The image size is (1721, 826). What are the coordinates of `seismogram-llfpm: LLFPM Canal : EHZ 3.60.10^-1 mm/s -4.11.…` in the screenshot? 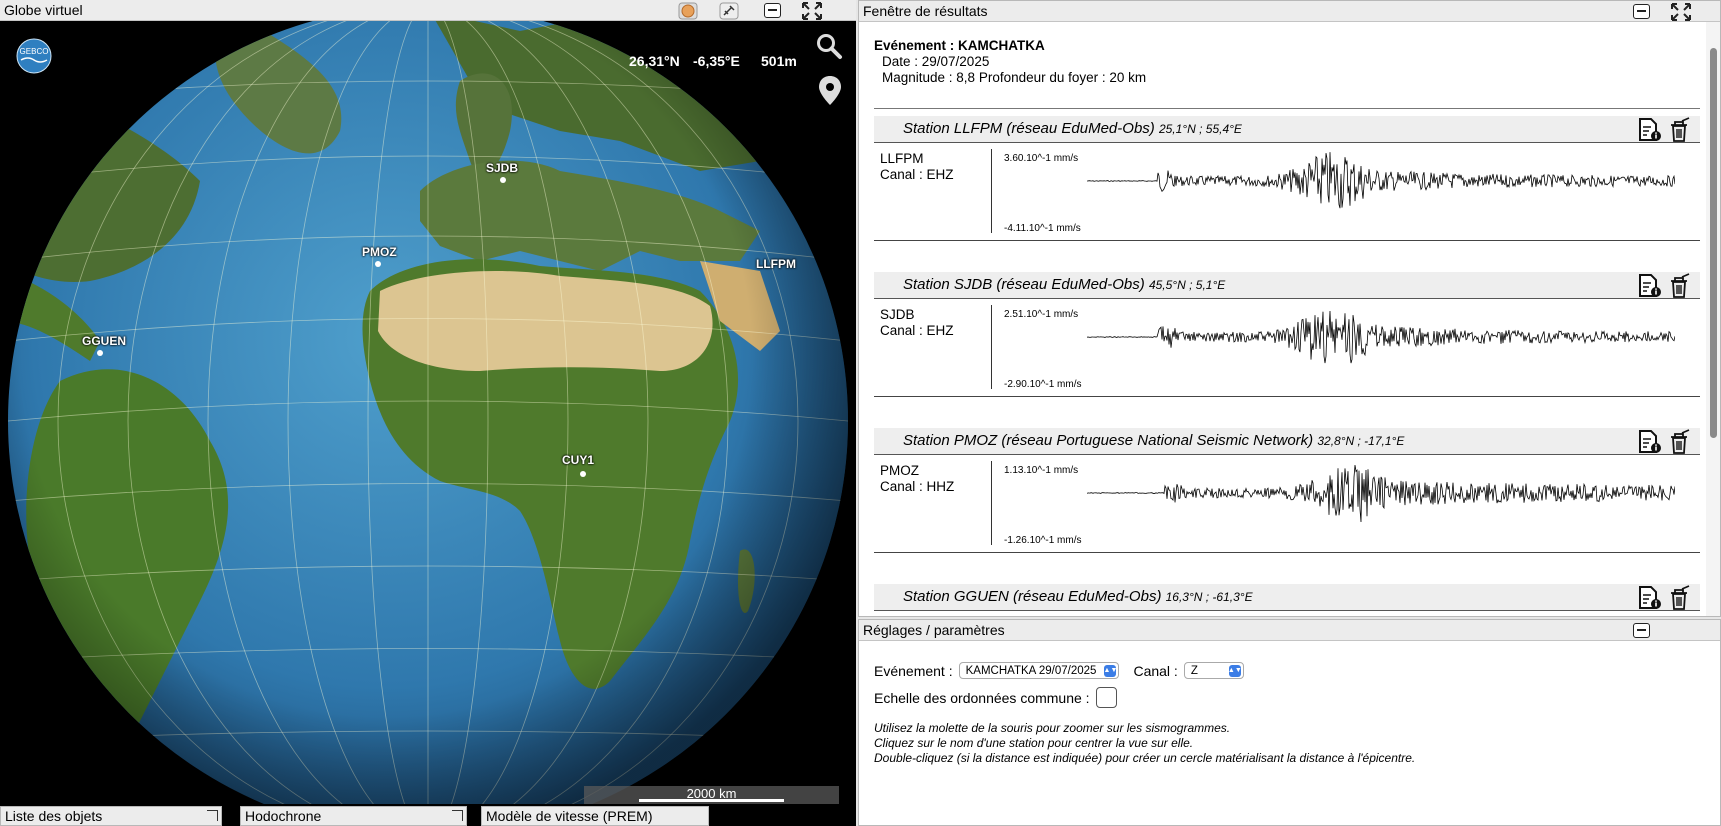 It's located at (1287, 192).